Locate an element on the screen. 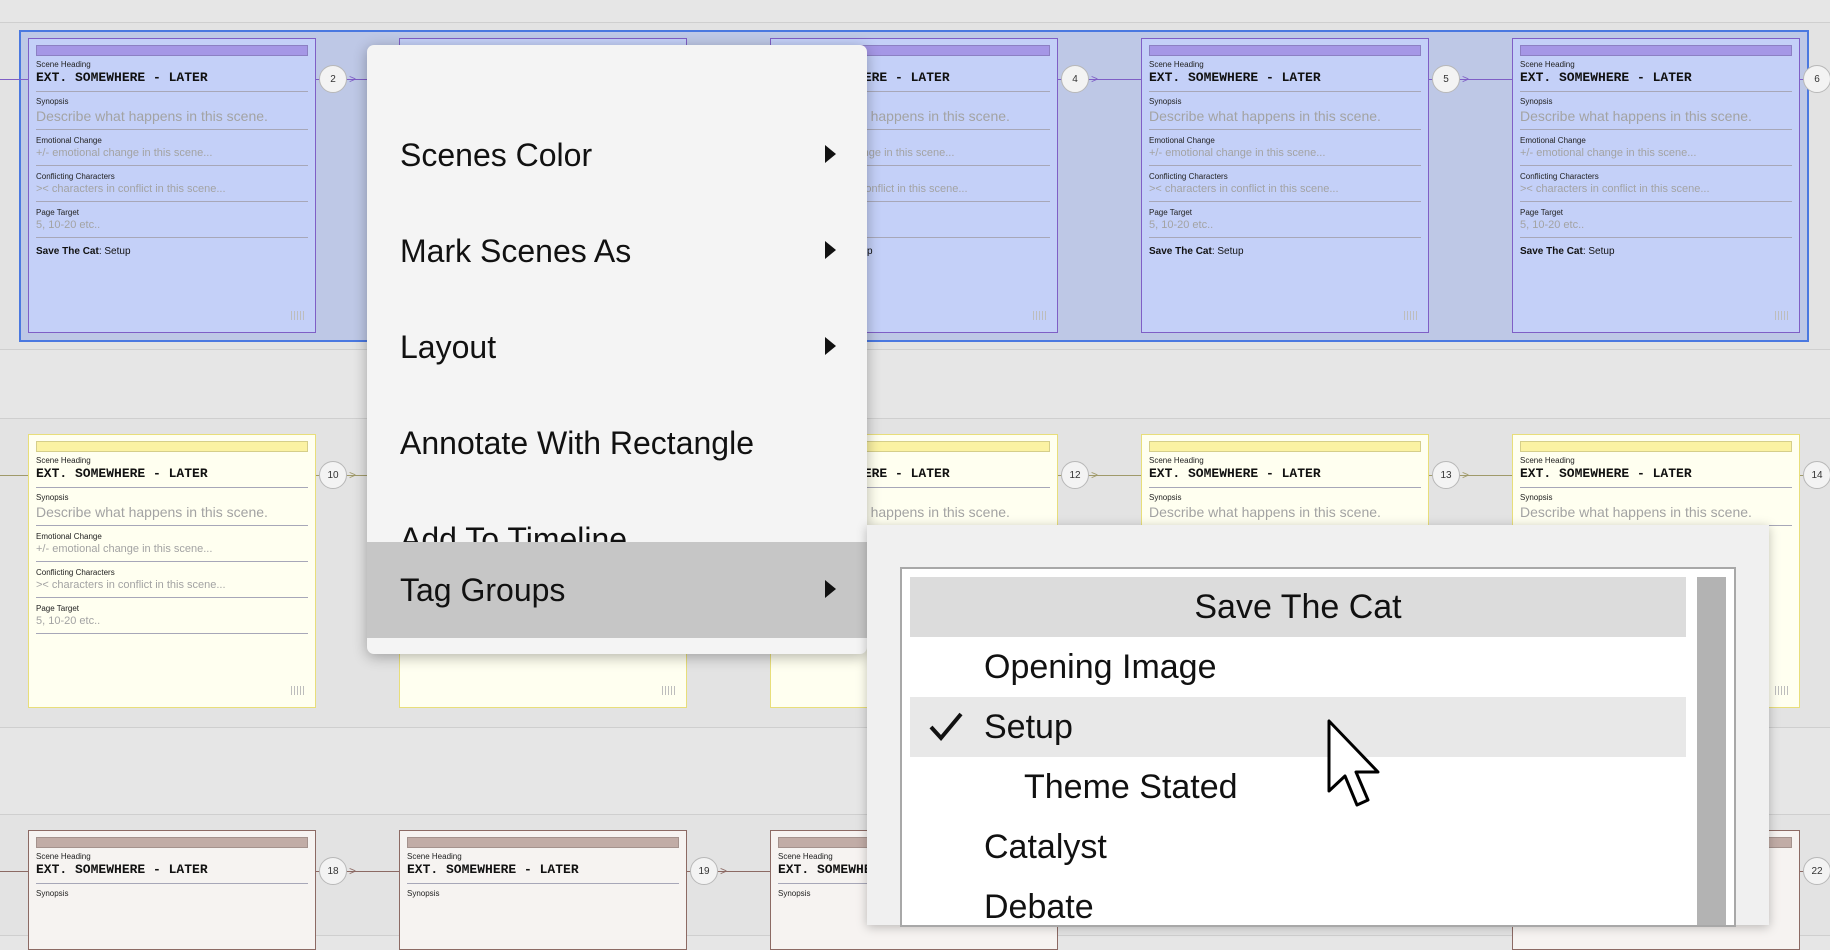 The width and height of the screenshot is (1830, 950). scene-number-badge: 13 is located at coordinates (1446, 475).